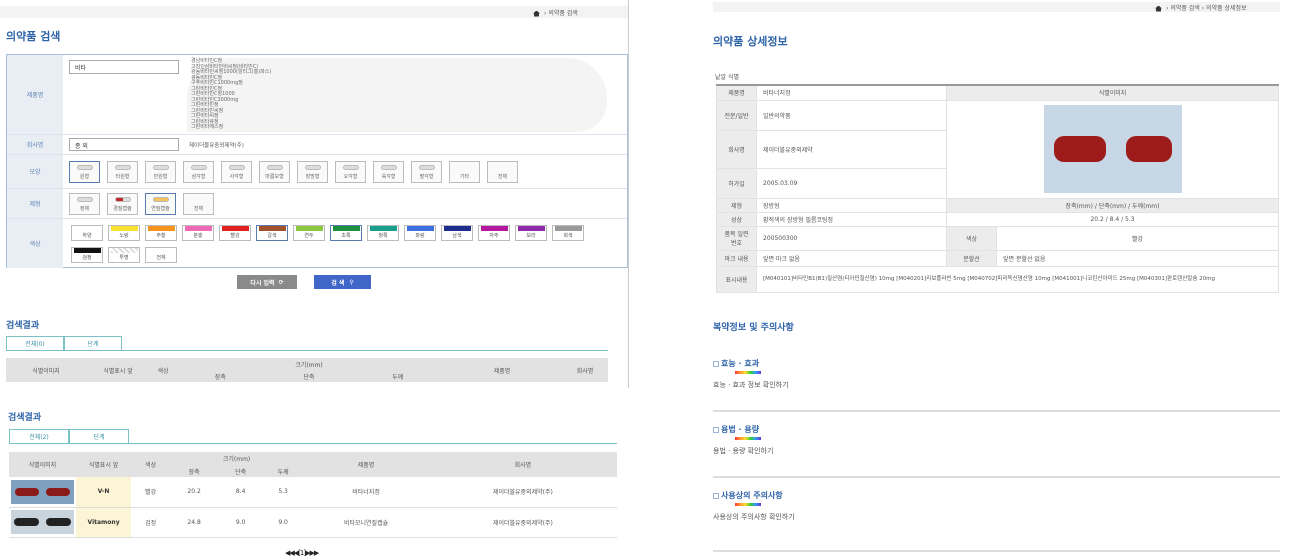  What do you see at coordinates (971, 238) in the screenshot?
I see `label-color: 색상` at bounding box center [971, 238].